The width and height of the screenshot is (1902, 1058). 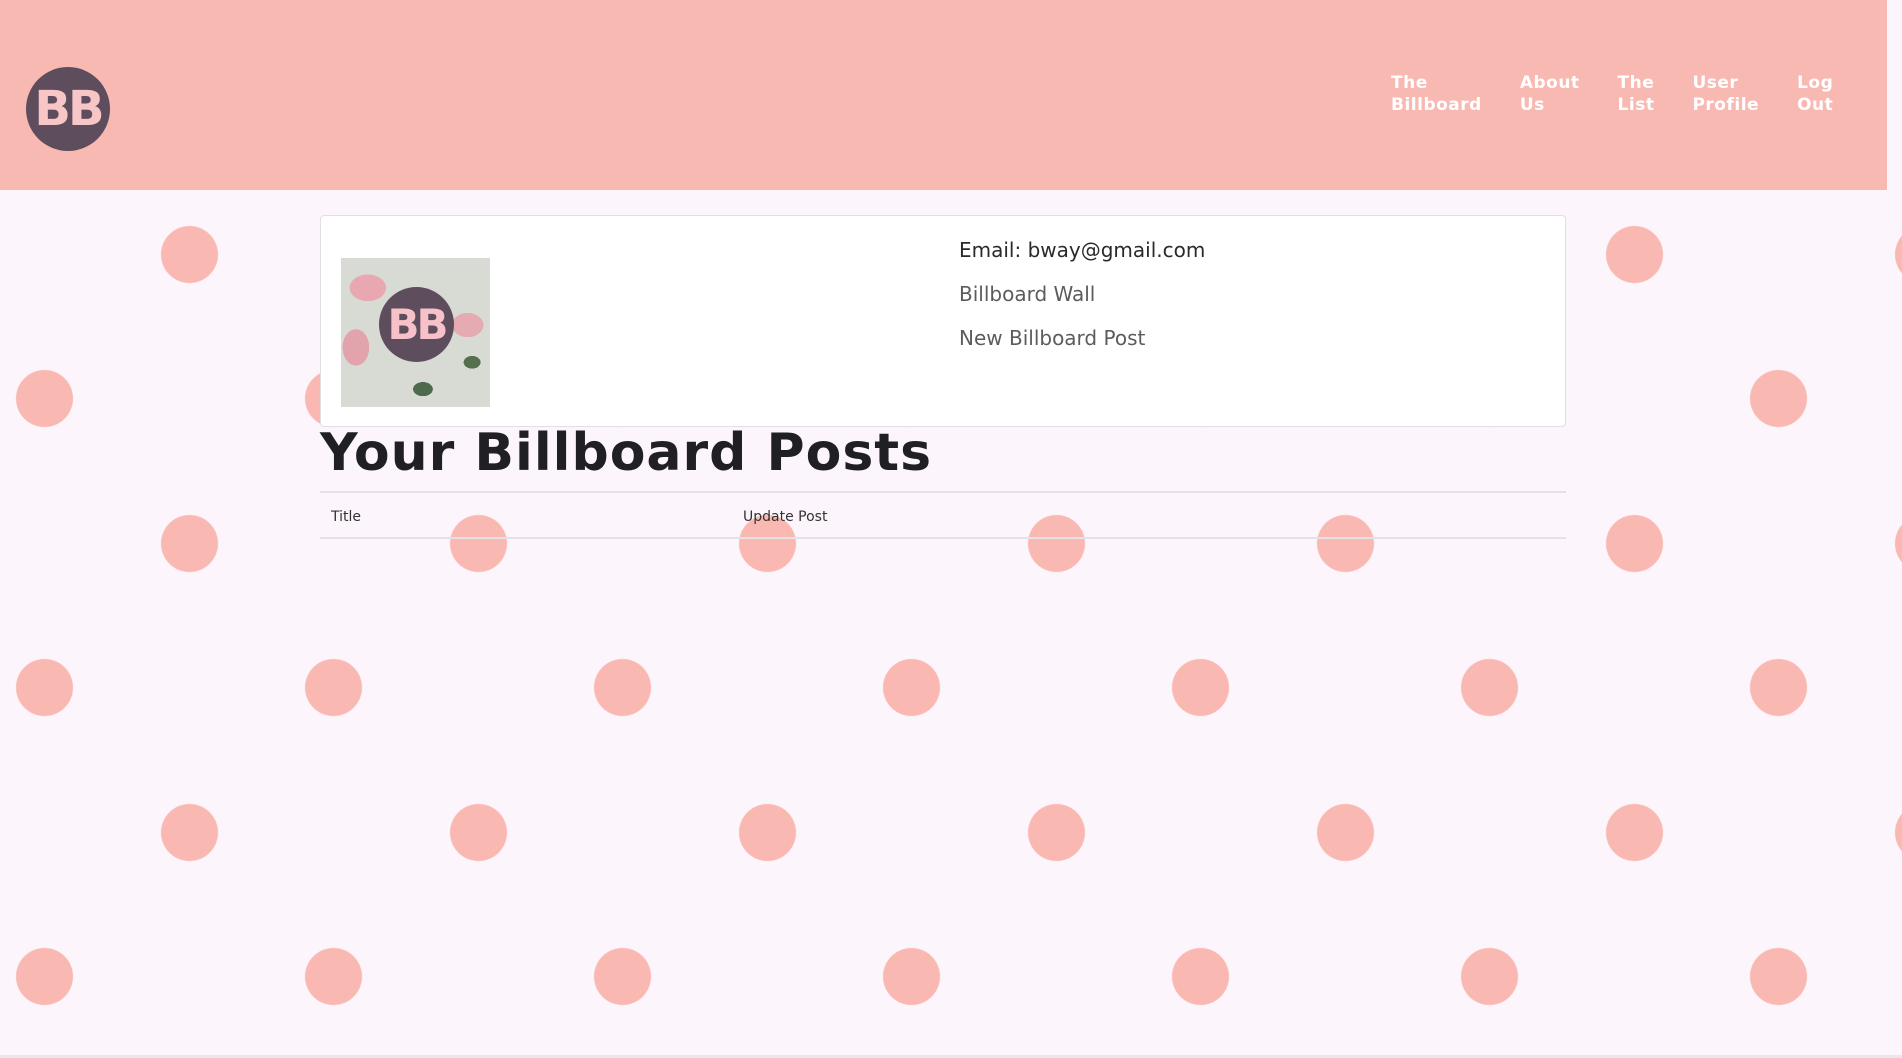 What do you see at coordinates (1636, 94) in the screenshot?
I see `nav-link-the-list: The List` at bounding box center [1636, 94].